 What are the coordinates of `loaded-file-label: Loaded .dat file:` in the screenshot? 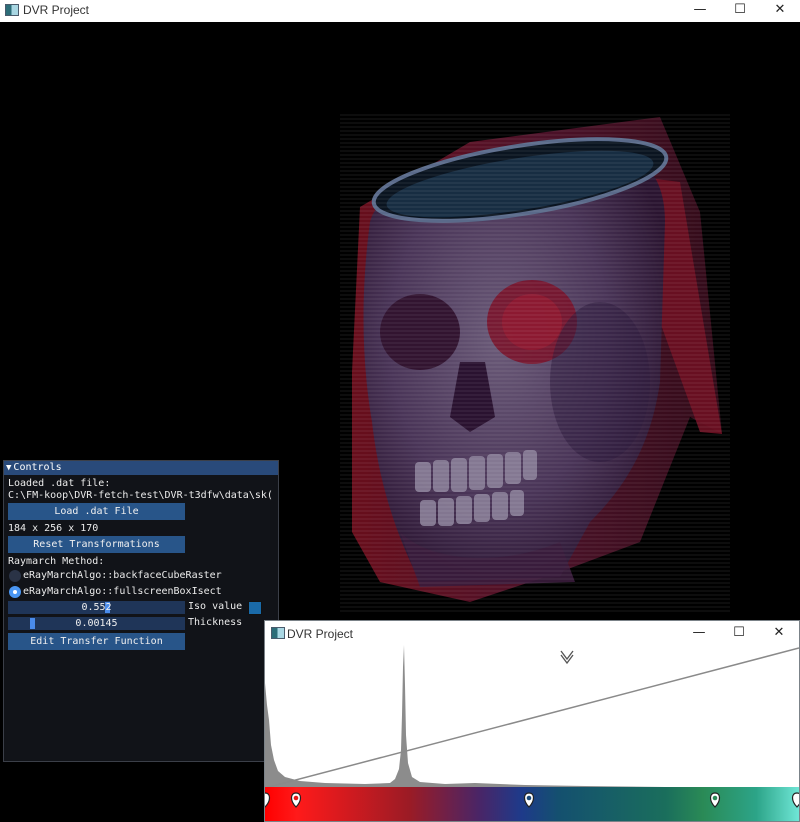 It's located at (59, 483).